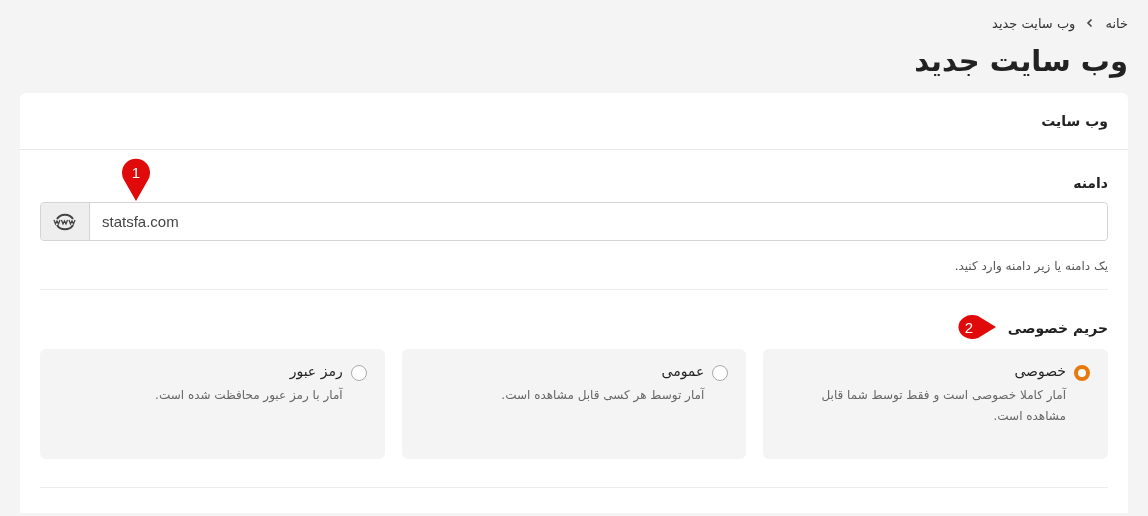 This screenshot has width=1148, height=516. What do you see at coordinates (1030, 266) in the screenshot?
I see `help-text: یک دامنه یا زیر دامنه وارد کنید.` at bounding box center [1030, 266].